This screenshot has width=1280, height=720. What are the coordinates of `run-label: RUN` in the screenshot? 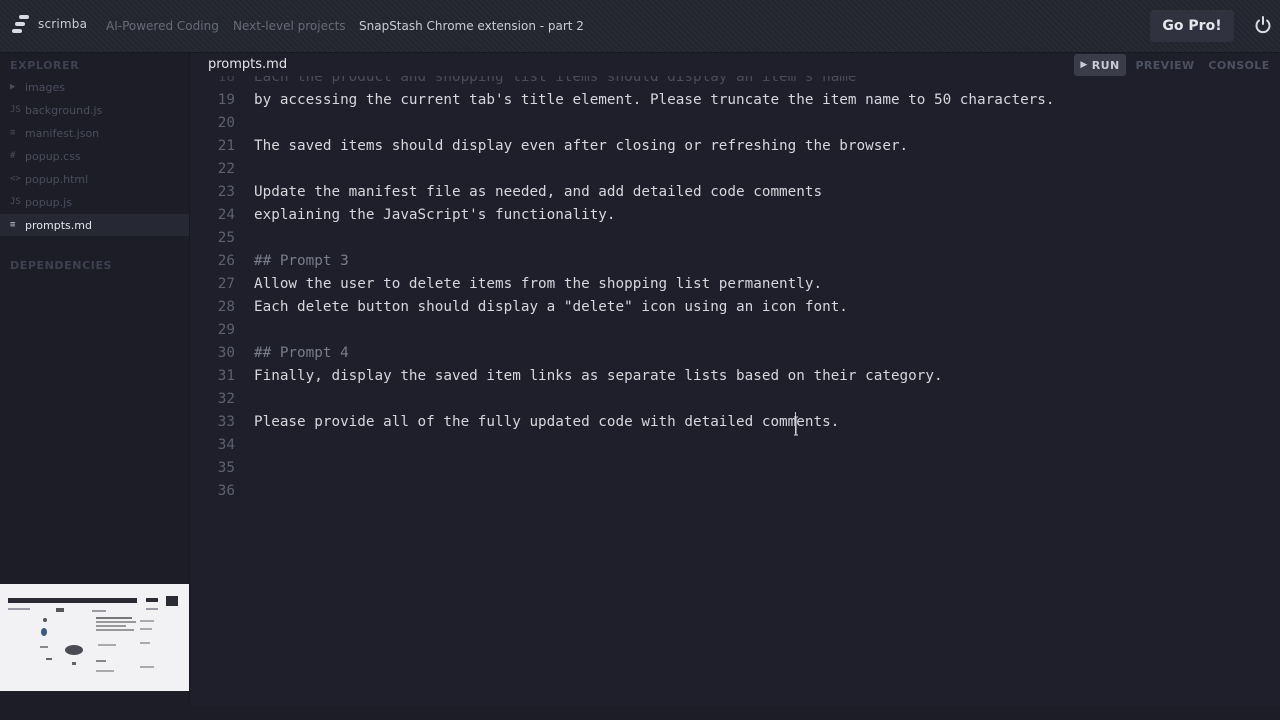 It's located at (1105, 65).